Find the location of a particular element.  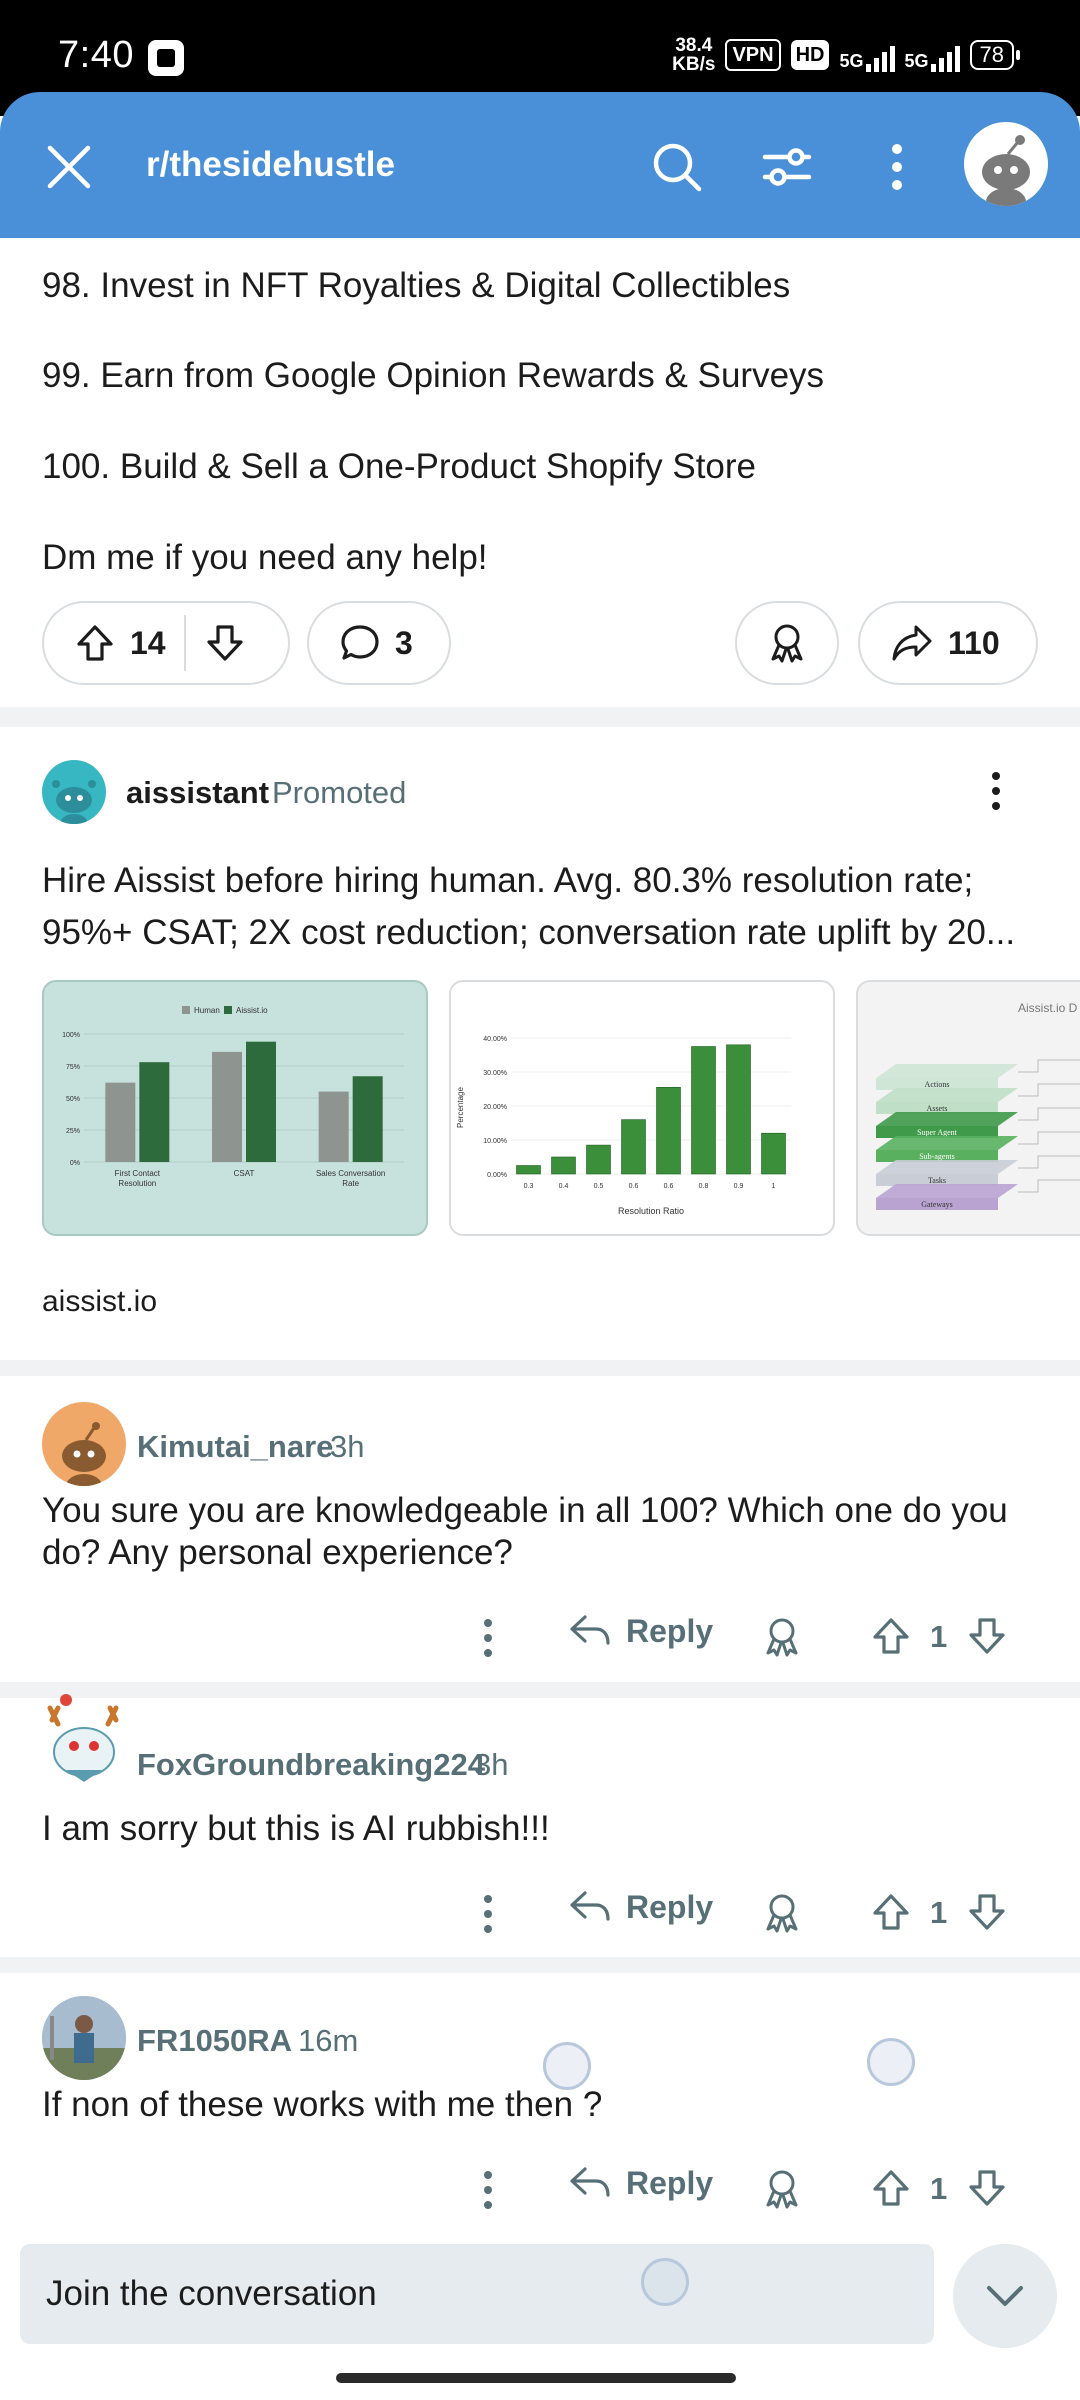

more-options-button is located at coordinates (897, 167).